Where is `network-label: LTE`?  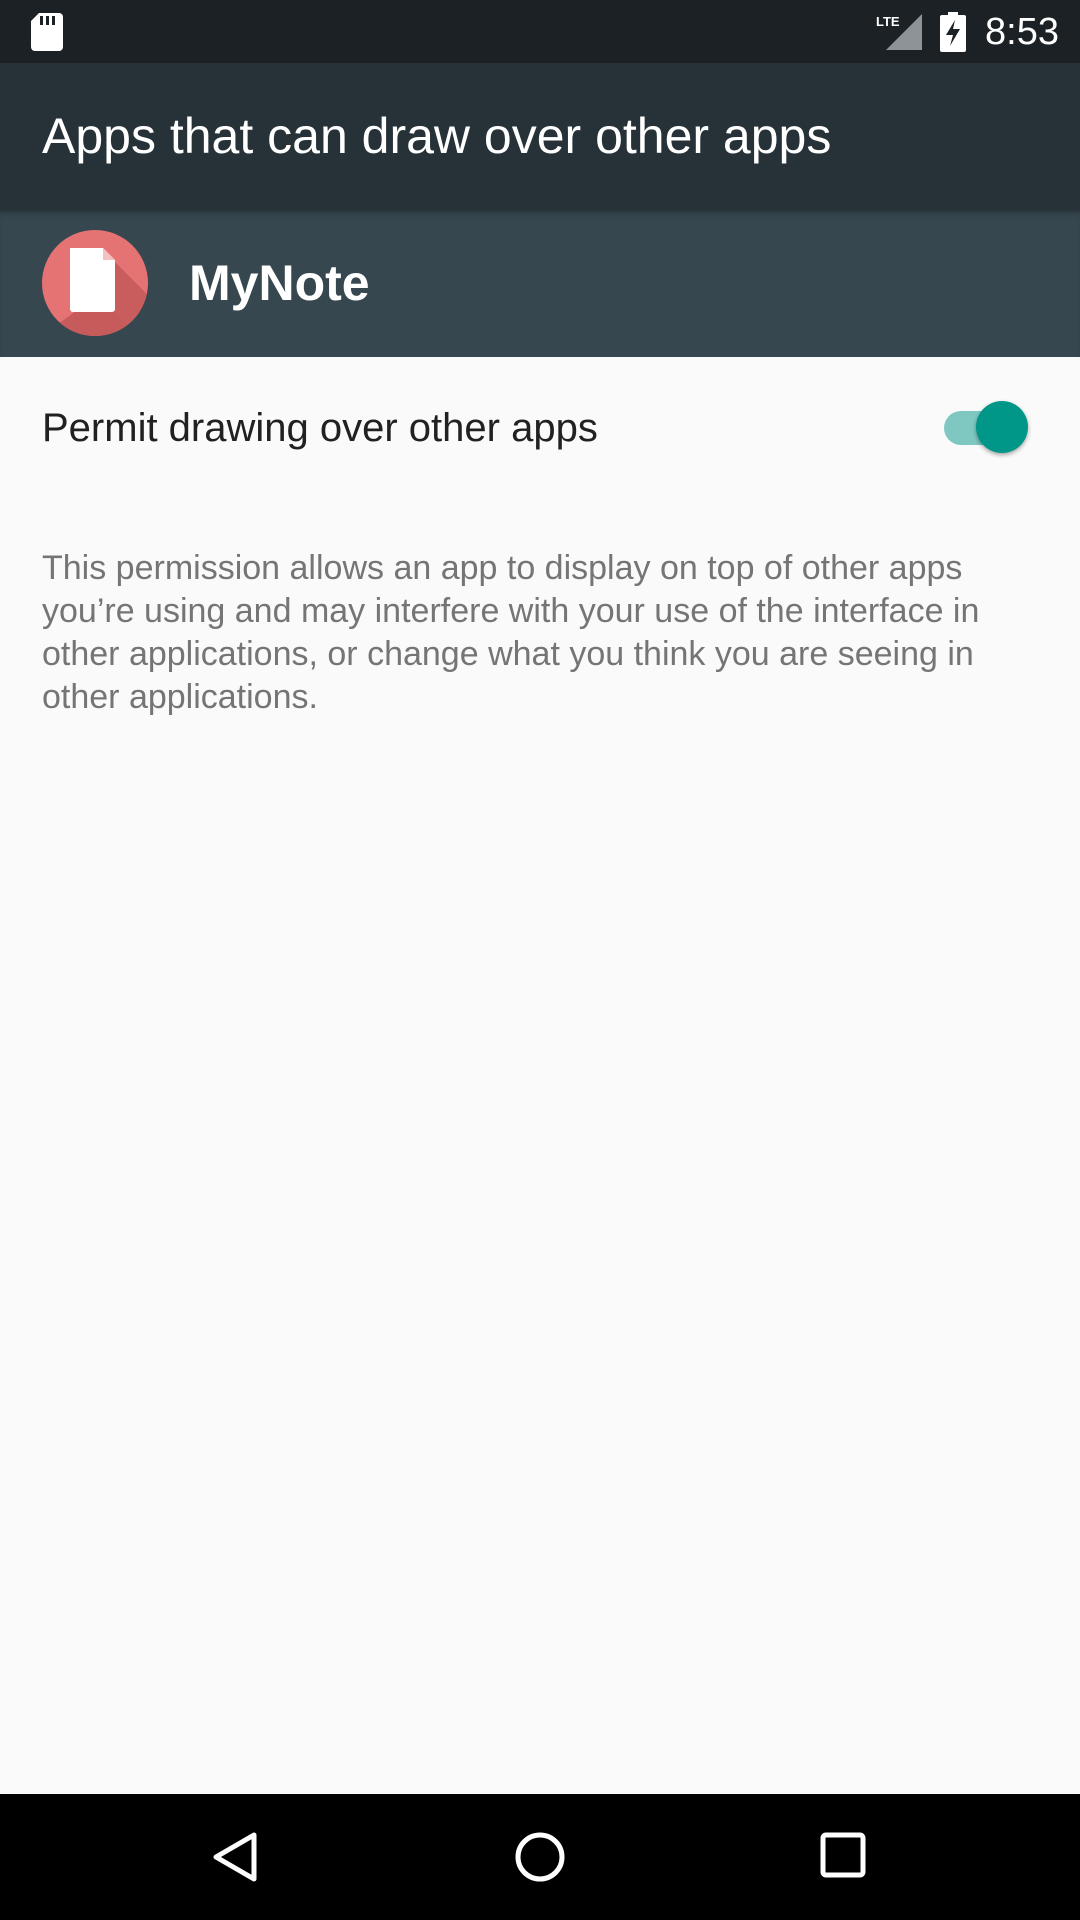 network-label: LTE is located at coordinates (888, 21).